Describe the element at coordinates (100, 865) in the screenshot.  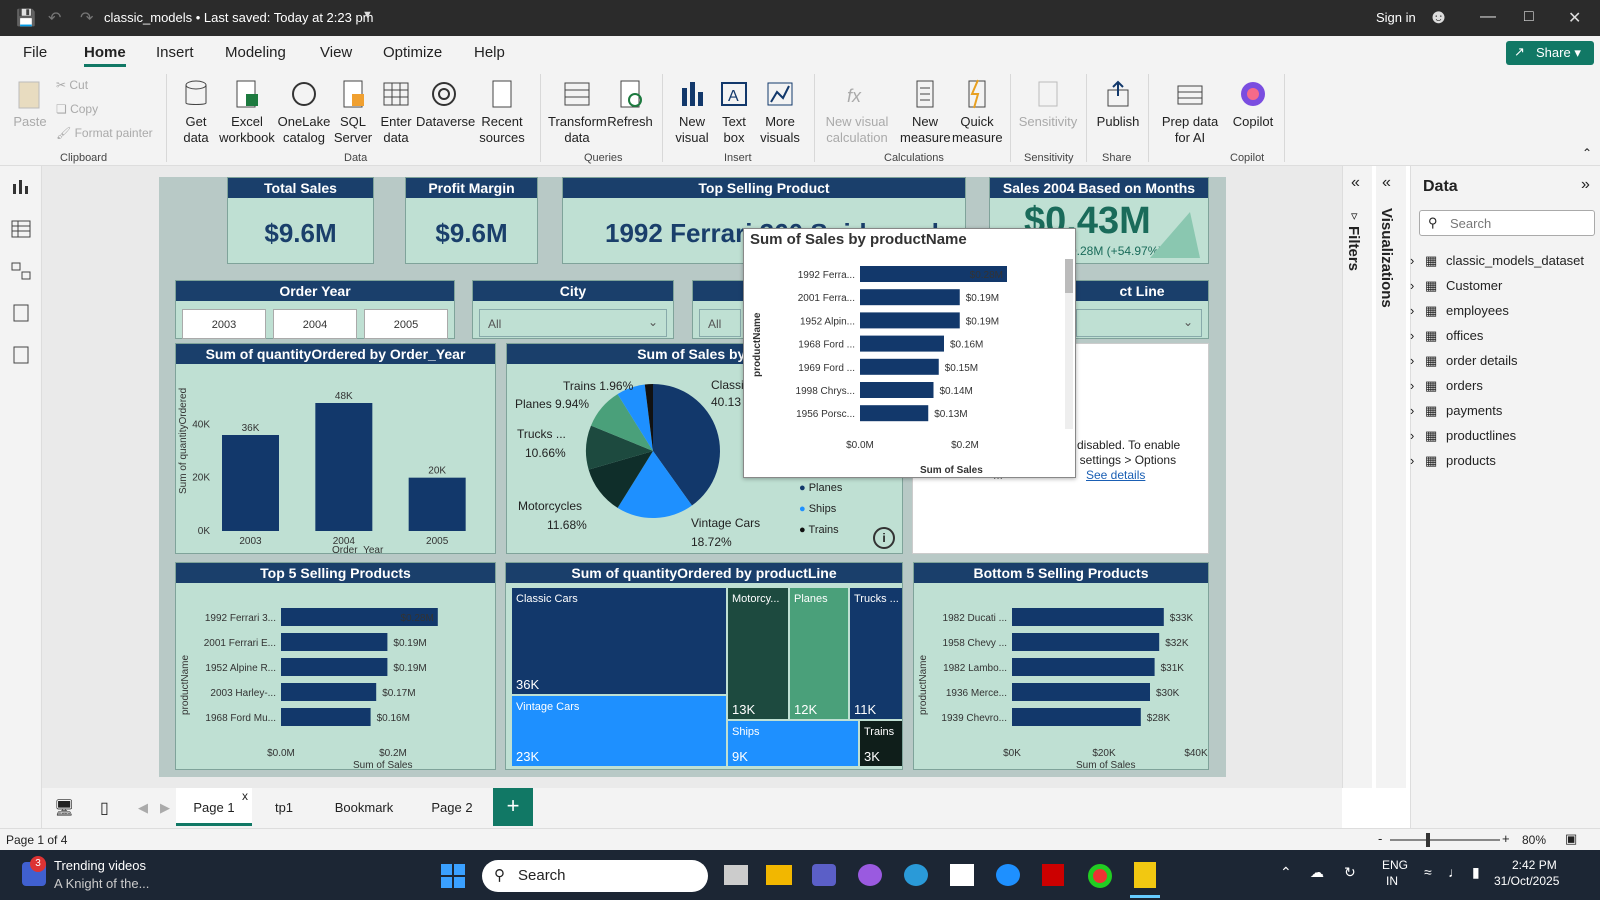
I see `news-title: Trending videos` at that location.